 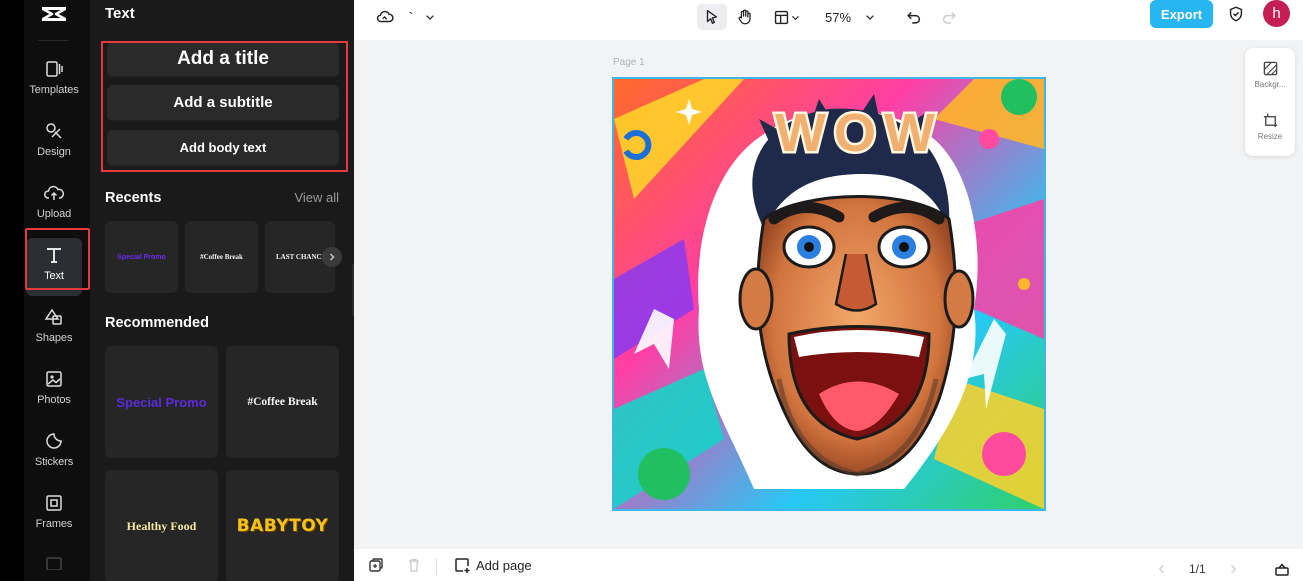 I want to click on hand-tool-button, so click(x=745, y=17).